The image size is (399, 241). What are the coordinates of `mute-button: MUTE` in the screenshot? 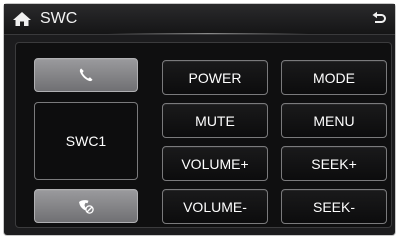 It's located at (215, 120).